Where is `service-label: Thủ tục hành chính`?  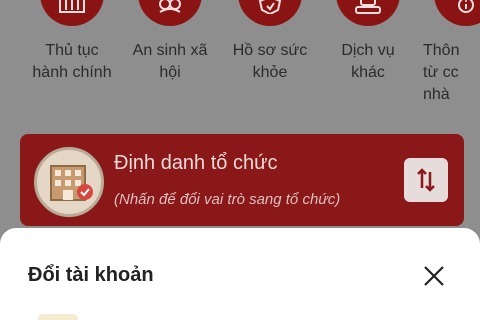 service-label: Thủ tục hành chính is located at coordinates (72, 61).